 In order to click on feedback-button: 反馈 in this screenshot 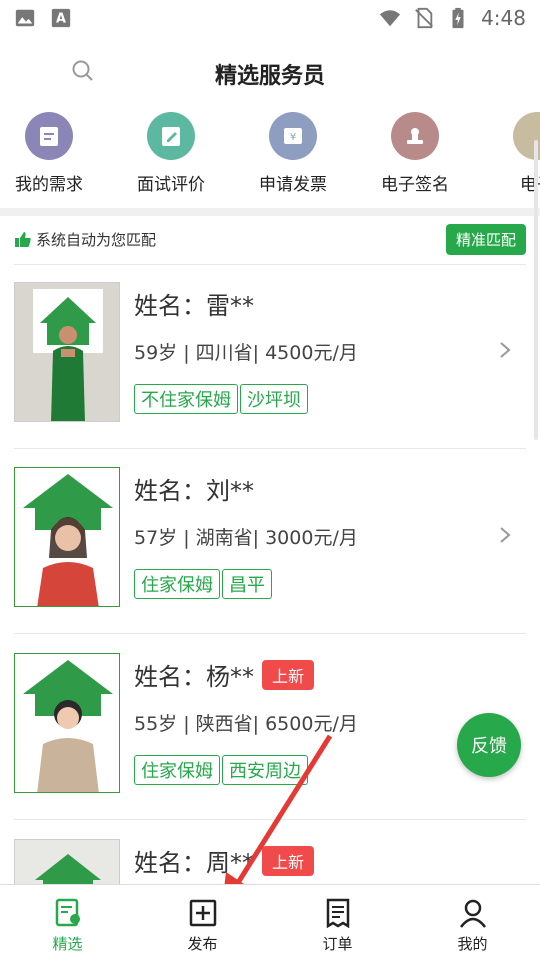, I will do `click(489, 745)`.